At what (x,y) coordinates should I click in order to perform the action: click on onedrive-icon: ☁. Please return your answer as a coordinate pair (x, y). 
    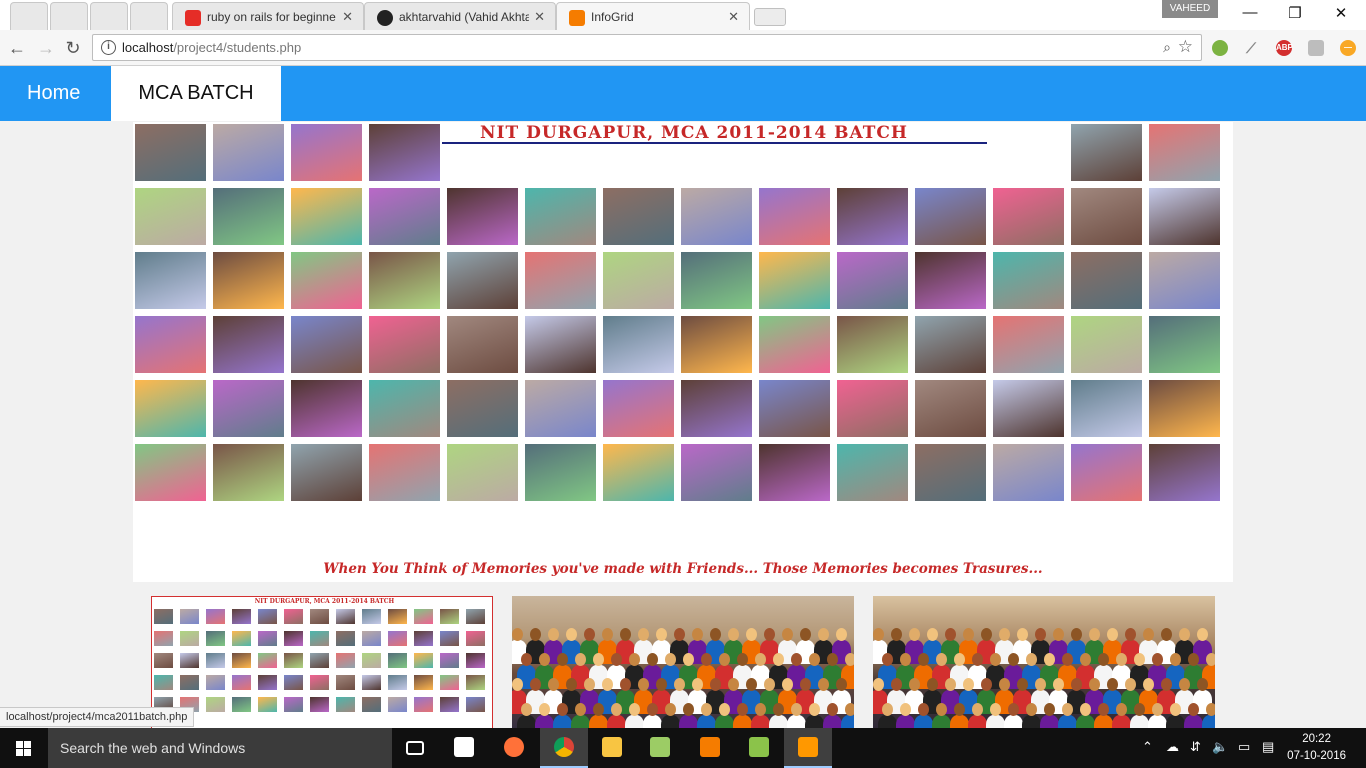
    Looking at the image, I should click on (1172, 747).